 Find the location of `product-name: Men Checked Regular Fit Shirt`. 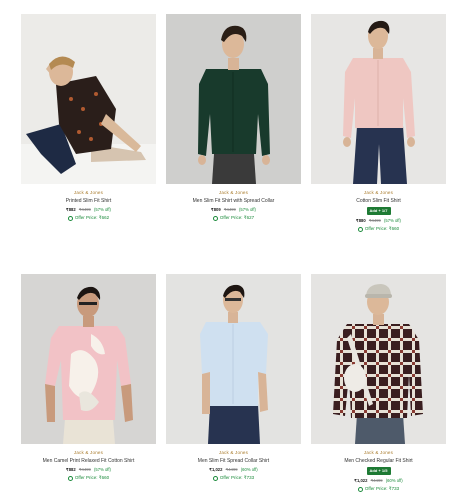

product-name: Men Checked Regular Fit Shirt is located at coordinates (378, 461).